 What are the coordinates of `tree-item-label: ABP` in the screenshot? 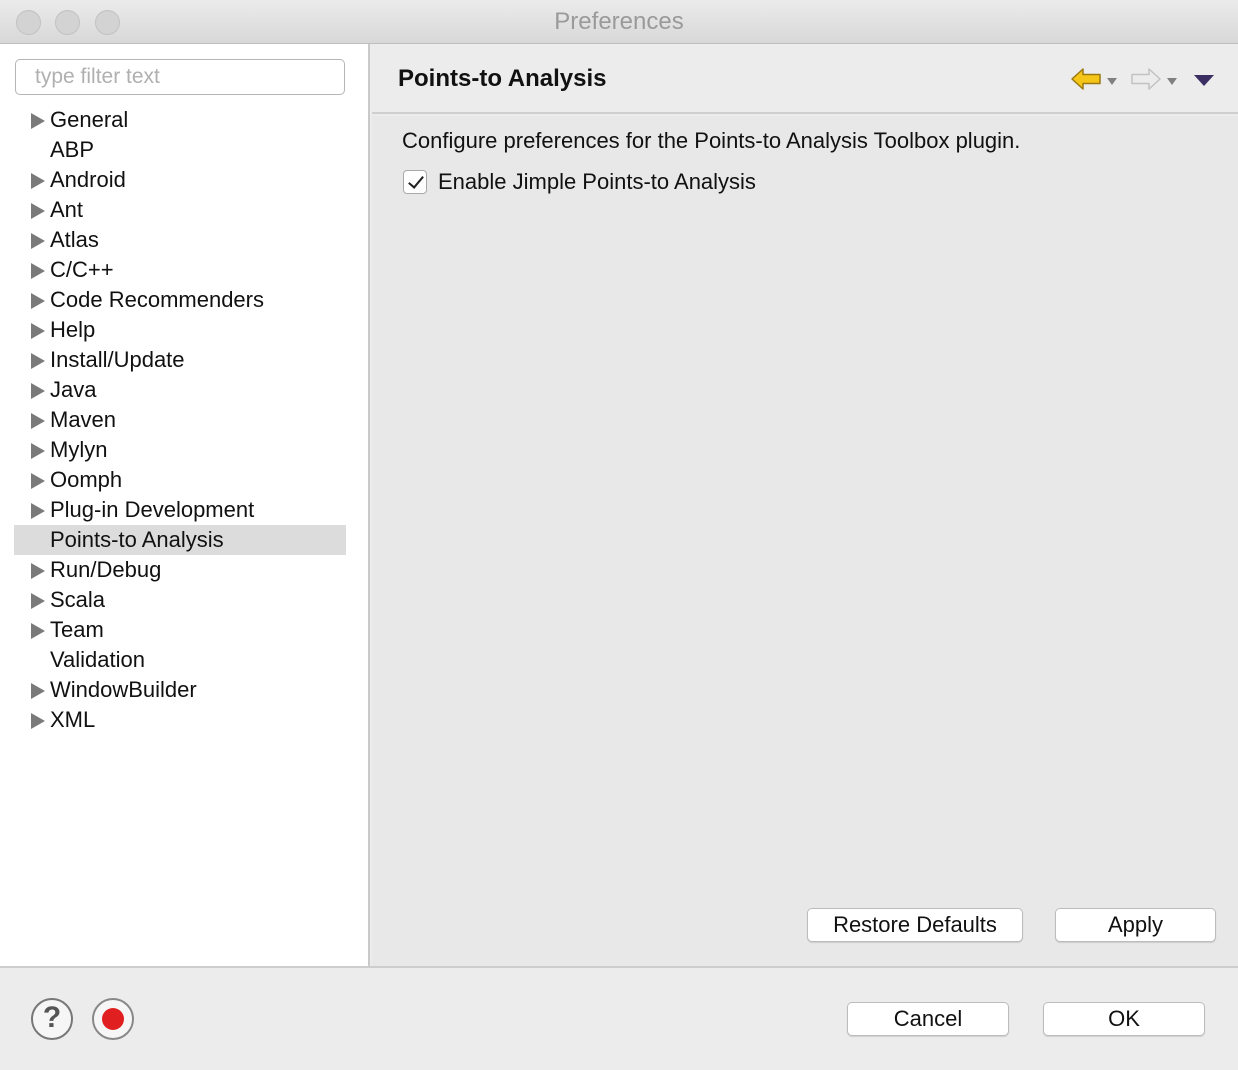 It's located at (72, 149).